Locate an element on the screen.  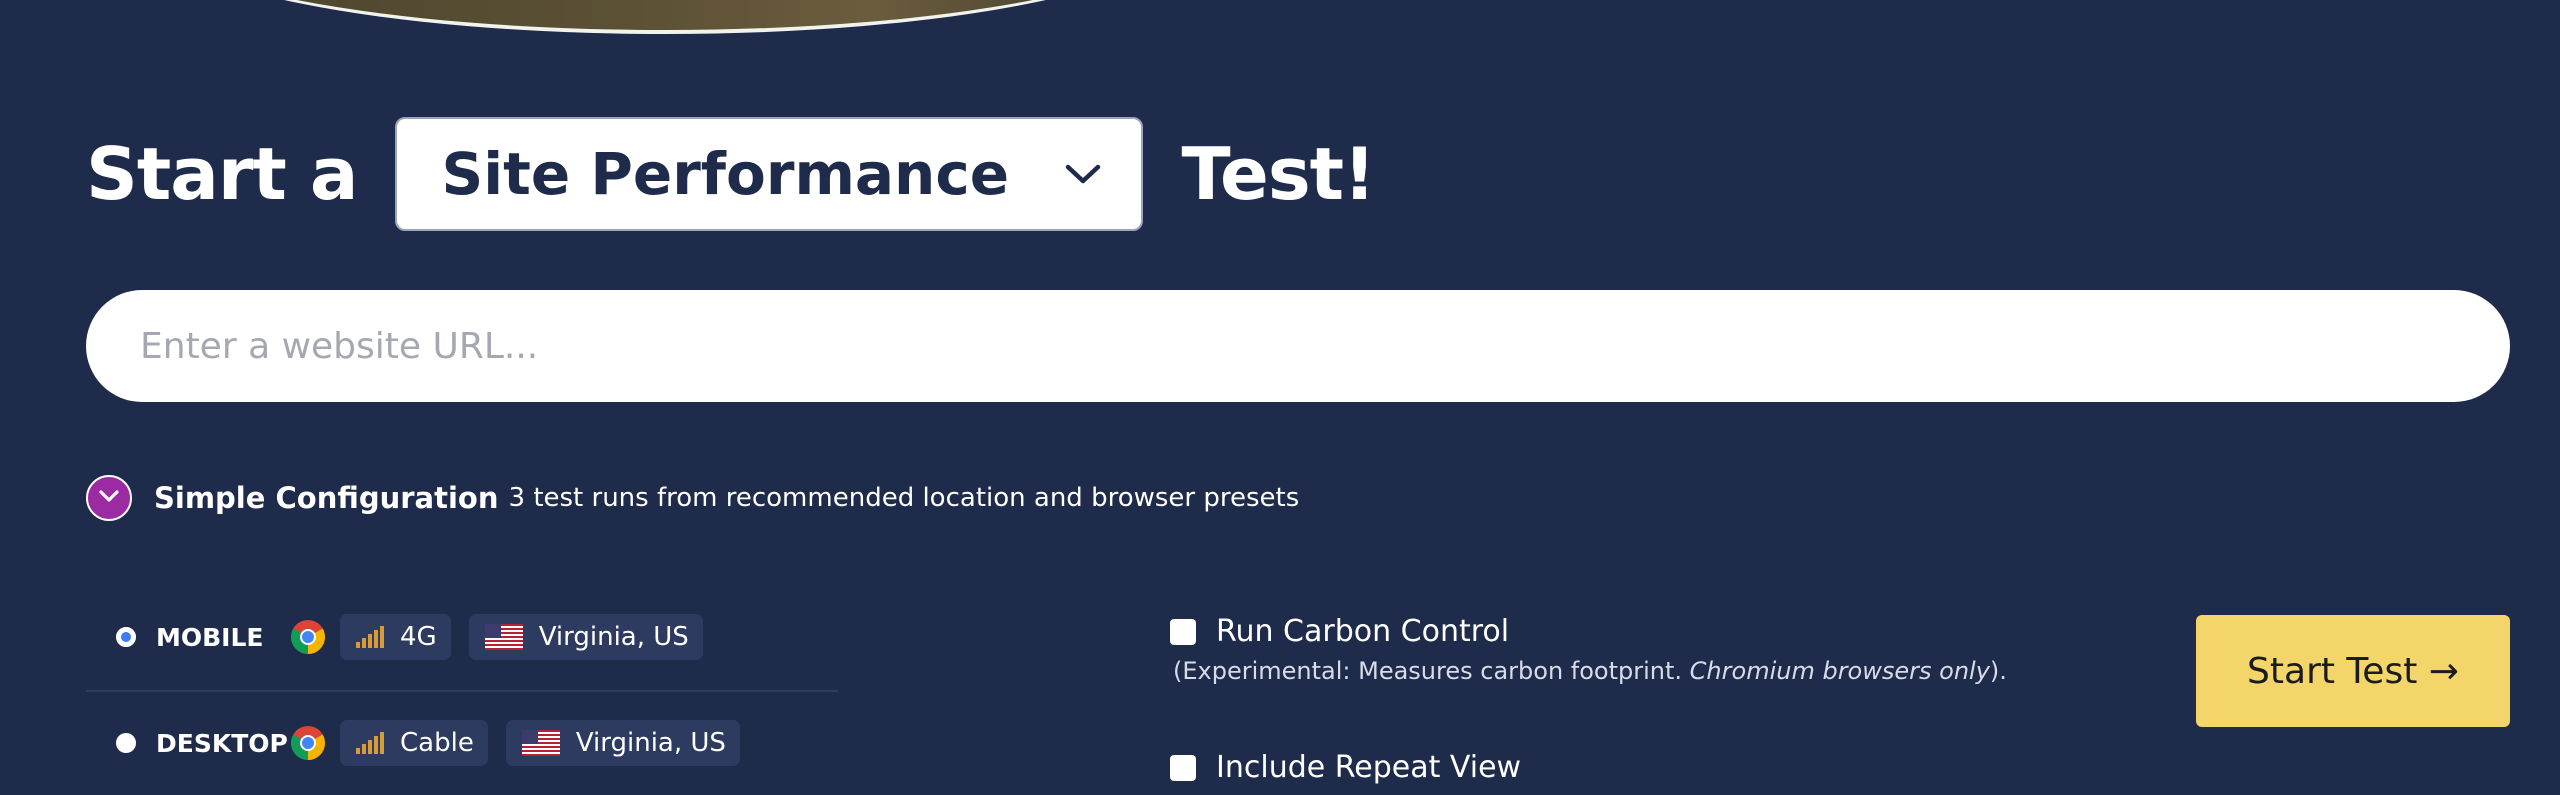
url-input is located at coordinates (1298, 346).